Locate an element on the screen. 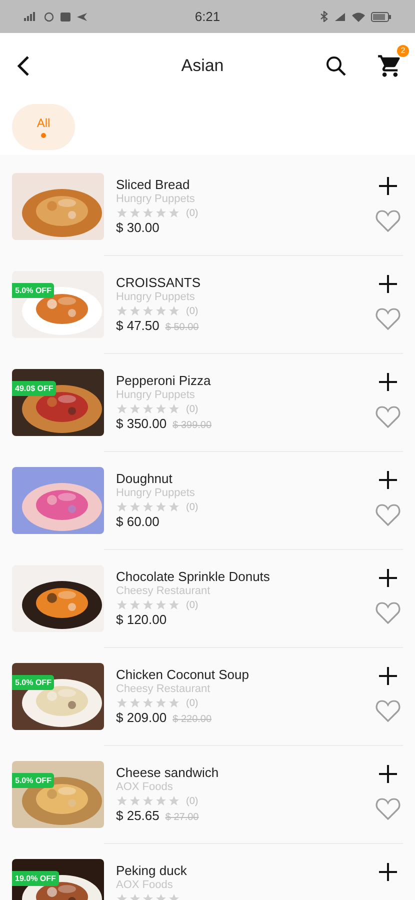 The width and height of the screenshot is (415, 900). product-name: CROISSANTS is located at coordinates (159, 282).